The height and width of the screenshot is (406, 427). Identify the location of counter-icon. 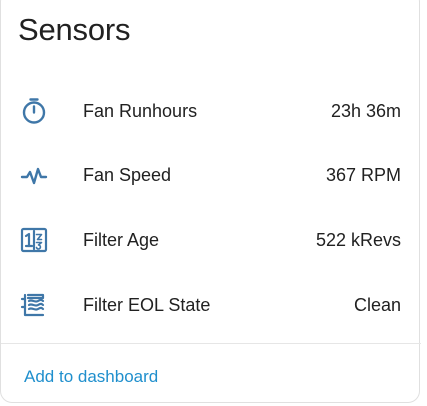
(34, 240).